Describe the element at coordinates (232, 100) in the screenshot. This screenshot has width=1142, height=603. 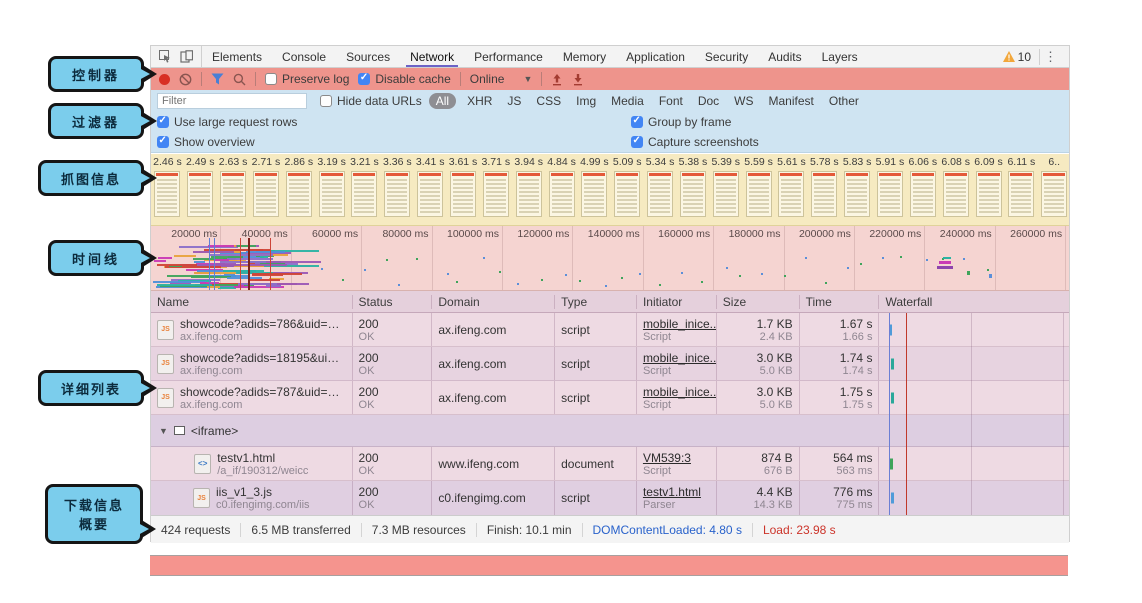
I see `filter-input` at that location.